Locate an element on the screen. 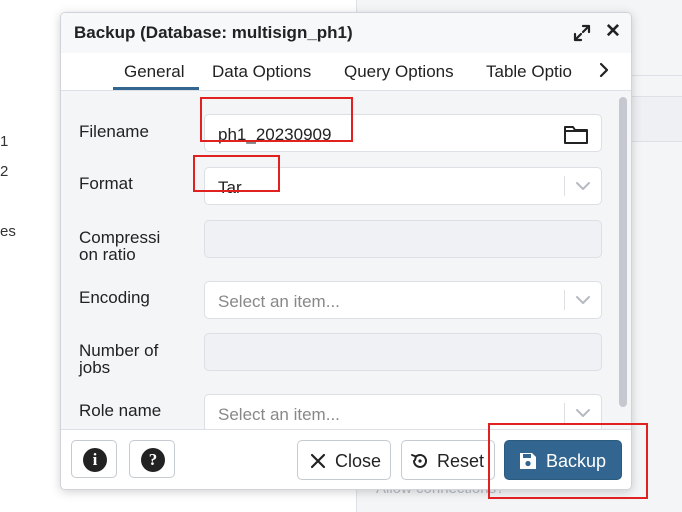 The height and width of the screenshot is (512, 682). reset-button: Reset is located at coordinates (448, 460).